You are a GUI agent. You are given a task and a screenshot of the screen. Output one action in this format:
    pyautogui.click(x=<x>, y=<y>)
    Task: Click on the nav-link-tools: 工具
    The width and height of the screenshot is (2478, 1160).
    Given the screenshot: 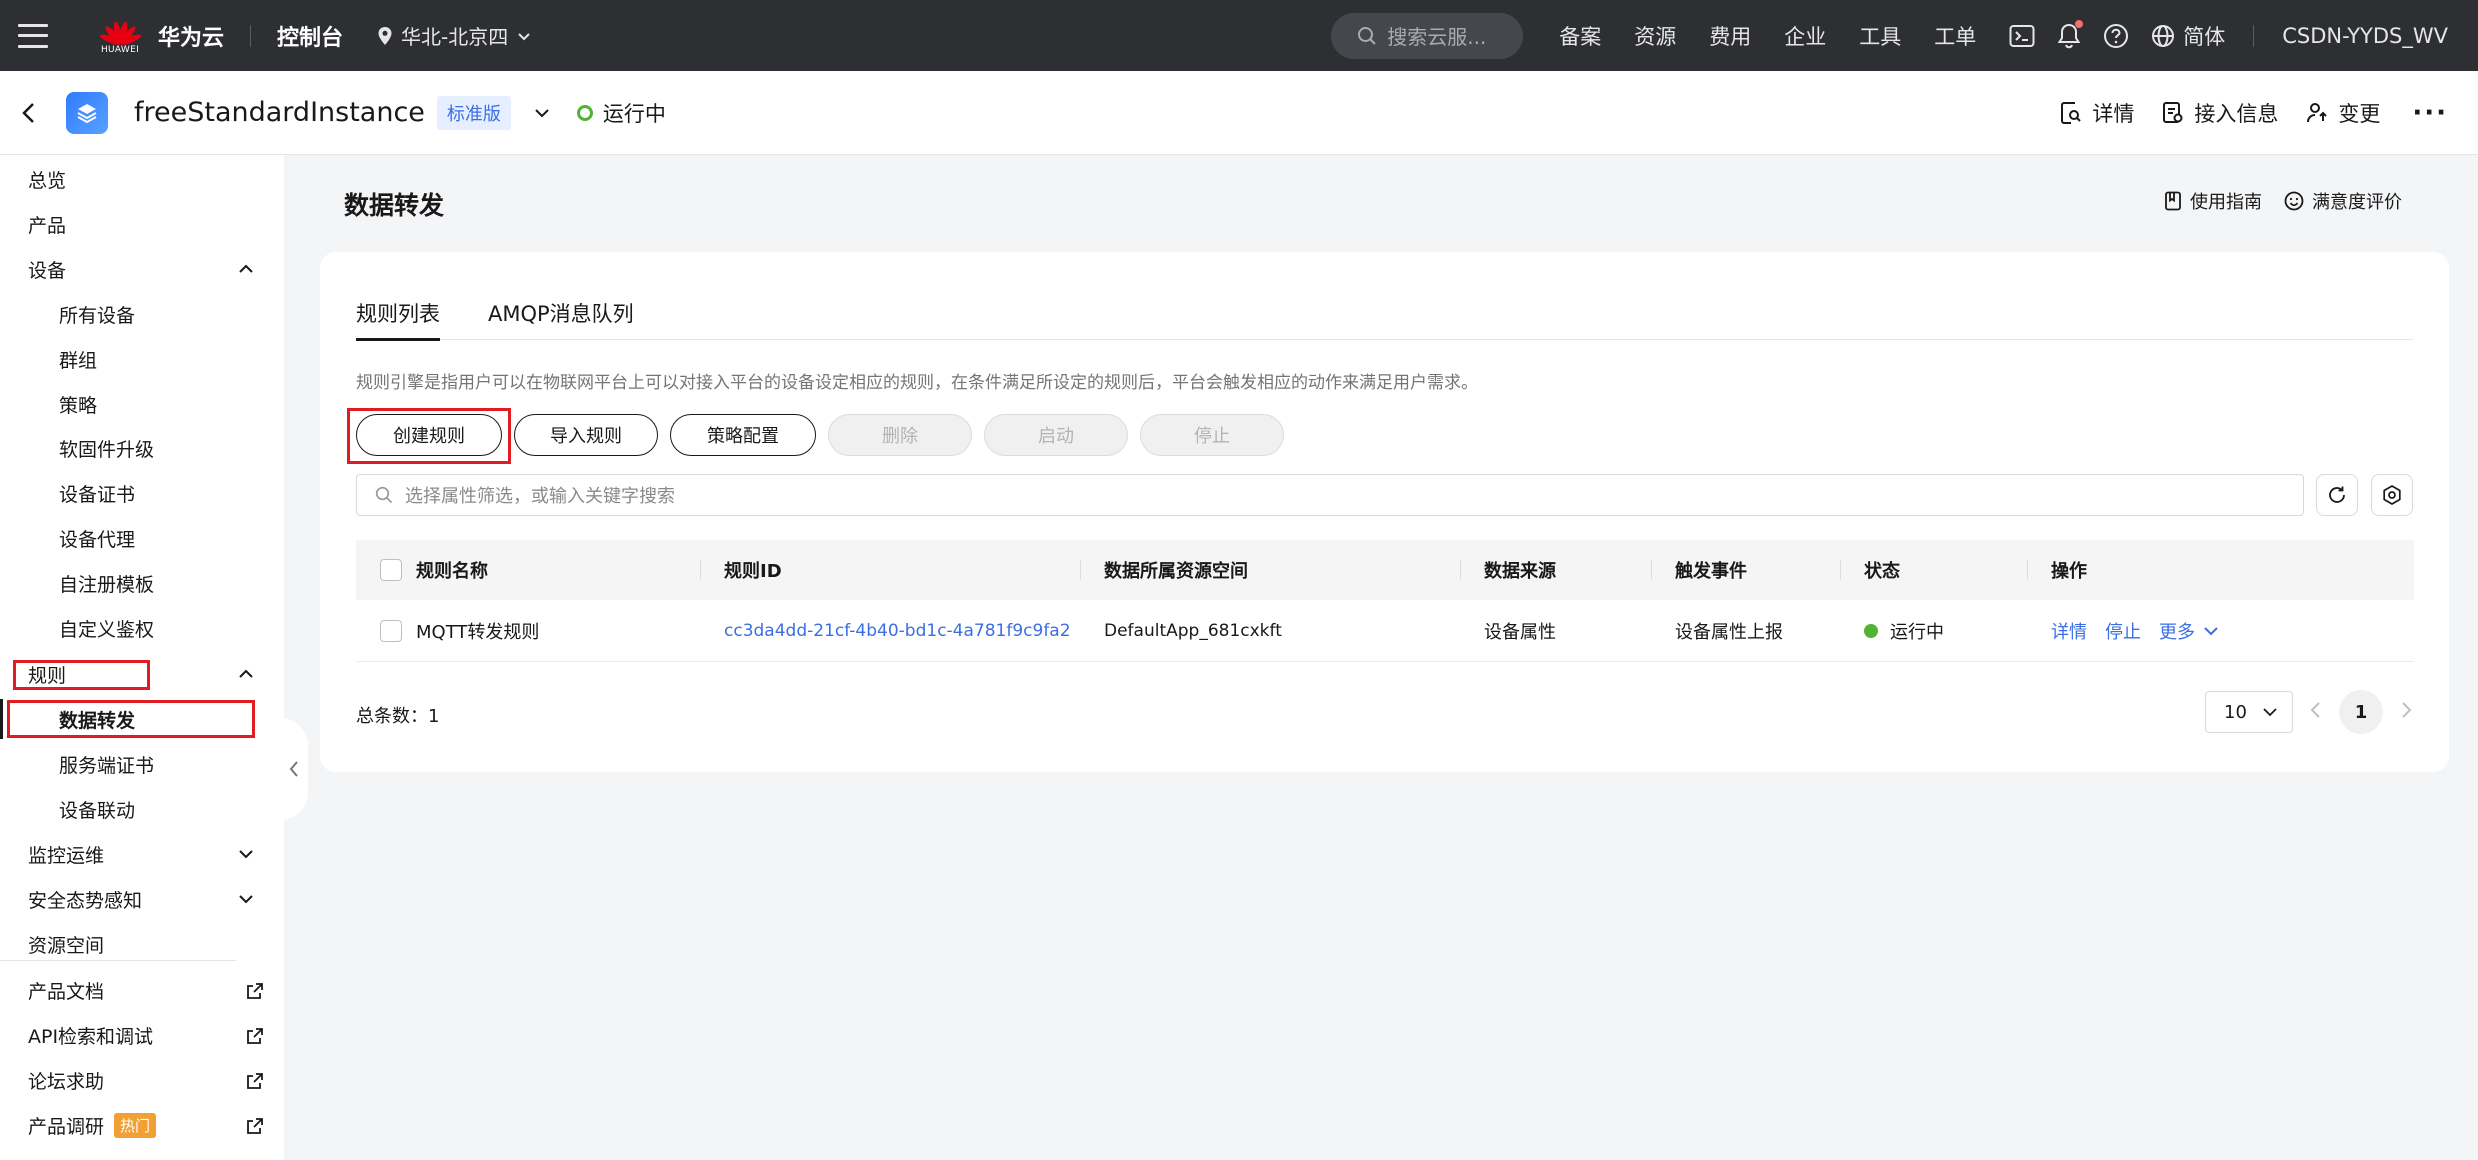 What is the action you would take?
    pyautogui.click(x=1880, y=36)
    